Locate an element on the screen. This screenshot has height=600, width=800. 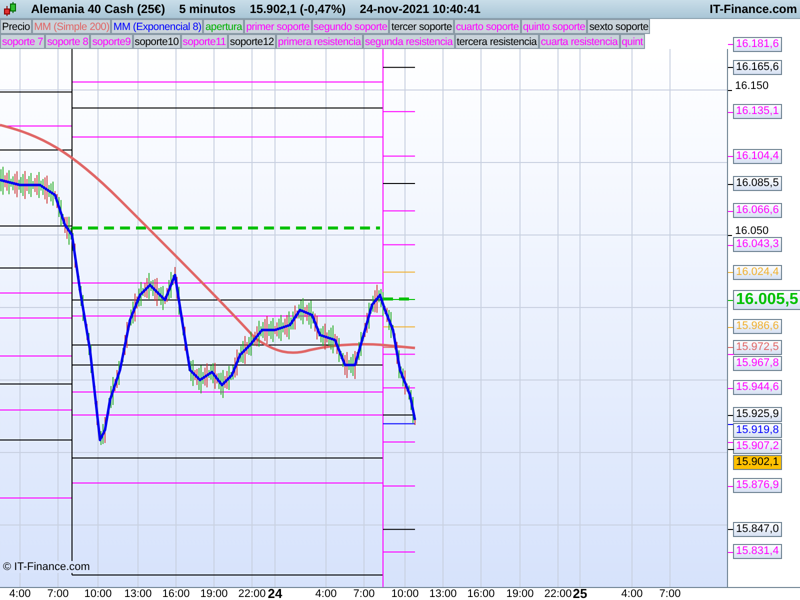
legend-item: cuarto soporte is located at coordinates (487, 26).